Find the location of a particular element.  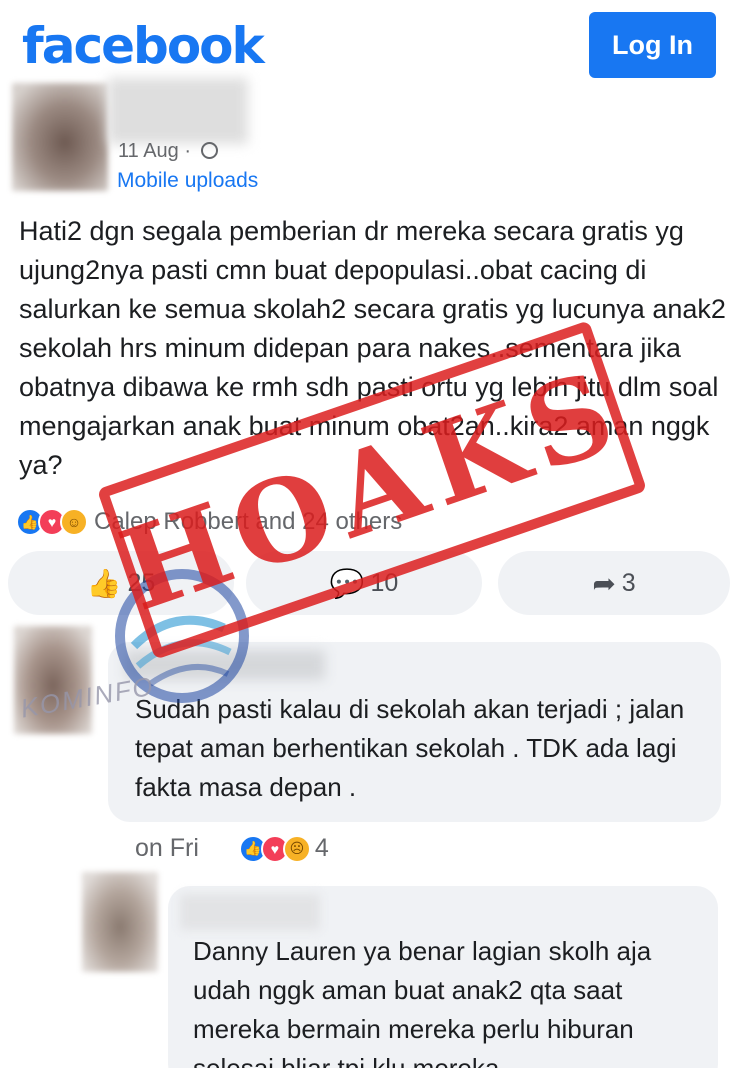

comment-author-name-redacted is located at coordinates (225, 665).